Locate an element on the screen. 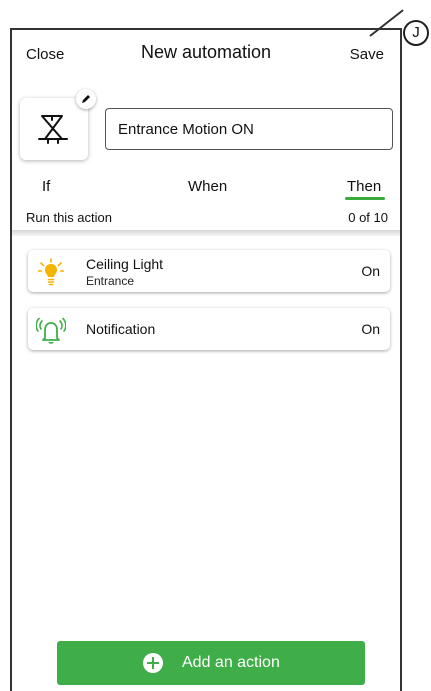 The width and height of the screenshot is (431, 691). callout-marker: J is located at coordinates (416, 33).